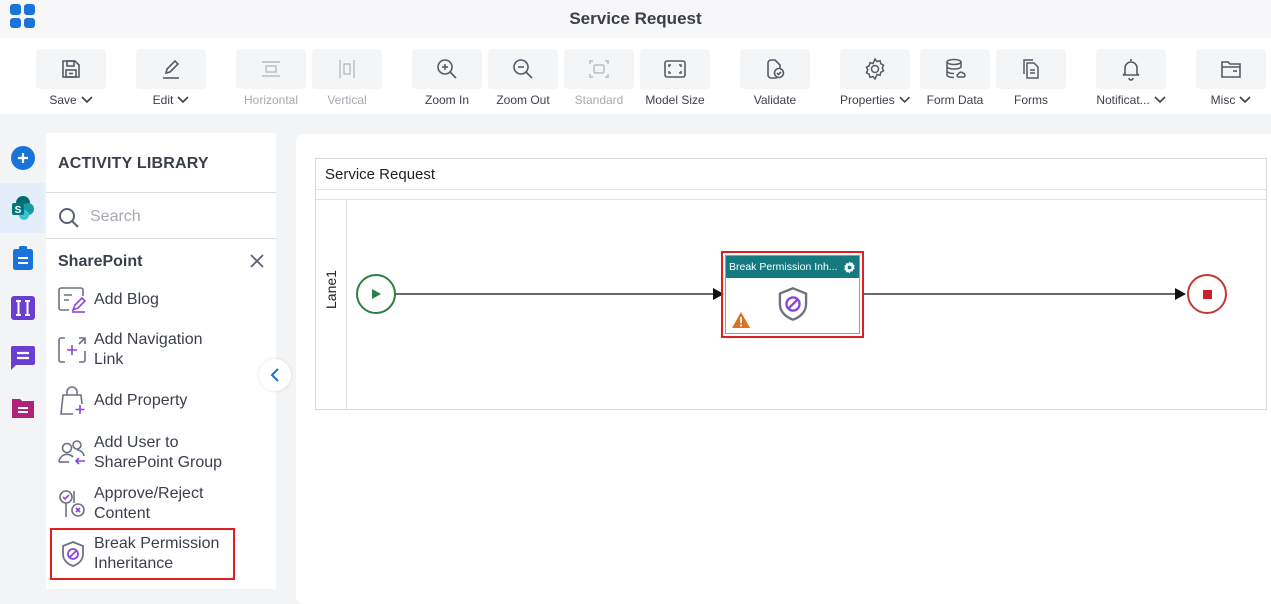 Image resolution: width=1271 pixels, height=604 pixels. What do you see at coordinates (72, 400) in the screenshot?
I see `add-property-icon` at bounding box center [72, 400].